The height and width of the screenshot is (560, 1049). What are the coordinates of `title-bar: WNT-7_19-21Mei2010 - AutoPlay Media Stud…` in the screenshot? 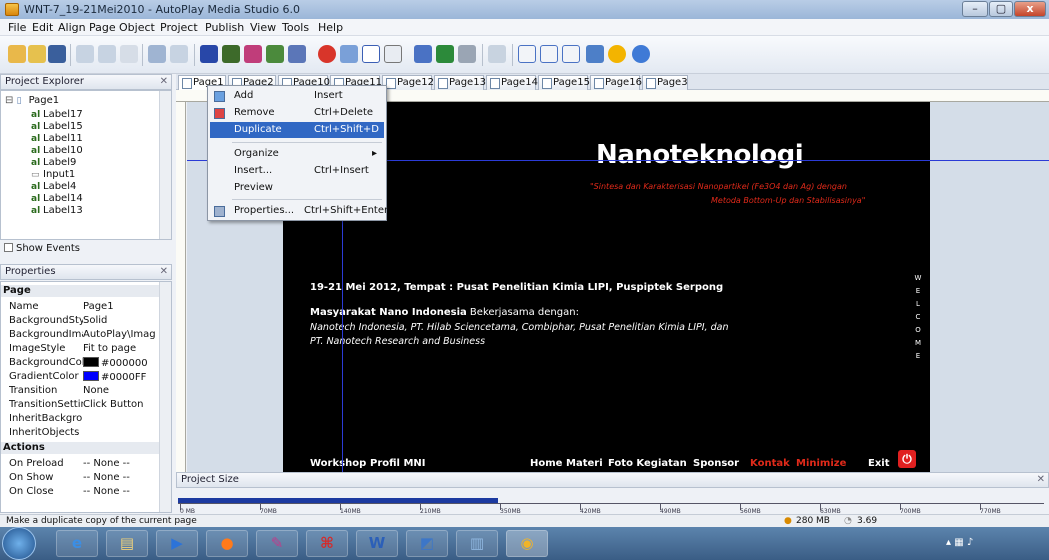 It's located at (524, 9).